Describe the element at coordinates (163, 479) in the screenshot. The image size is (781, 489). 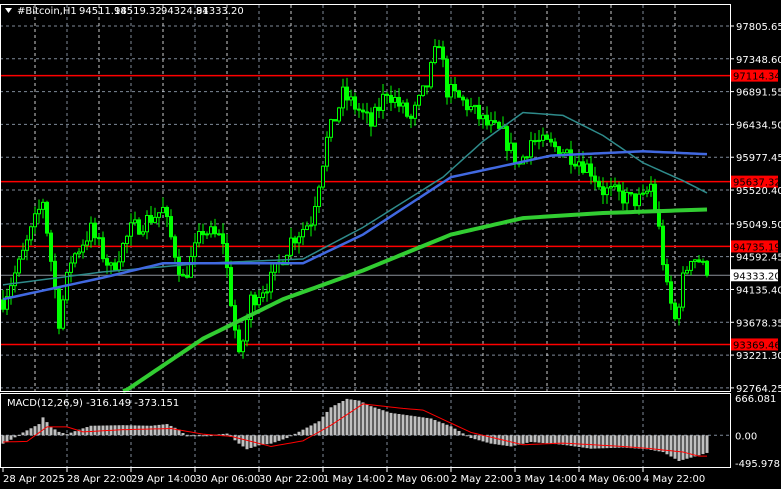
I see `time-tick-label: 29 Apr 14:00` at that location.